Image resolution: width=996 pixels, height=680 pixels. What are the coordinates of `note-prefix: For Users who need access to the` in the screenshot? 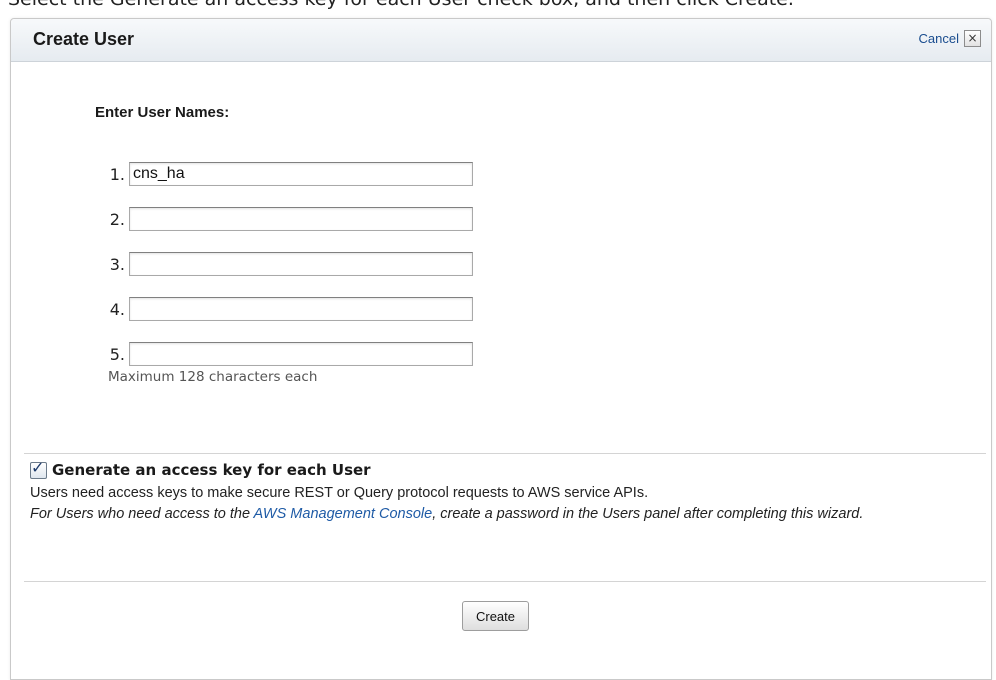 It's located at (142, 514).